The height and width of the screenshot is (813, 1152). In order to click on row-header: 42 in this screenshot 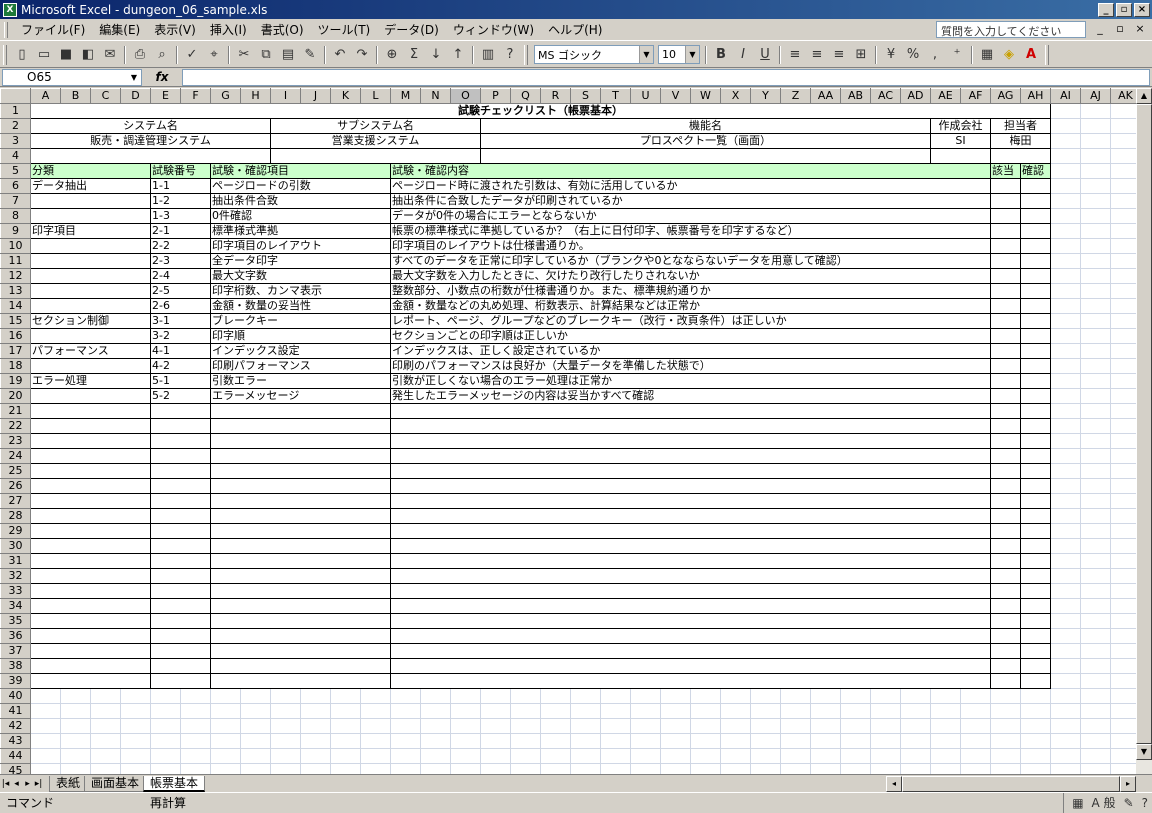, I will do `click(15, 726)`.